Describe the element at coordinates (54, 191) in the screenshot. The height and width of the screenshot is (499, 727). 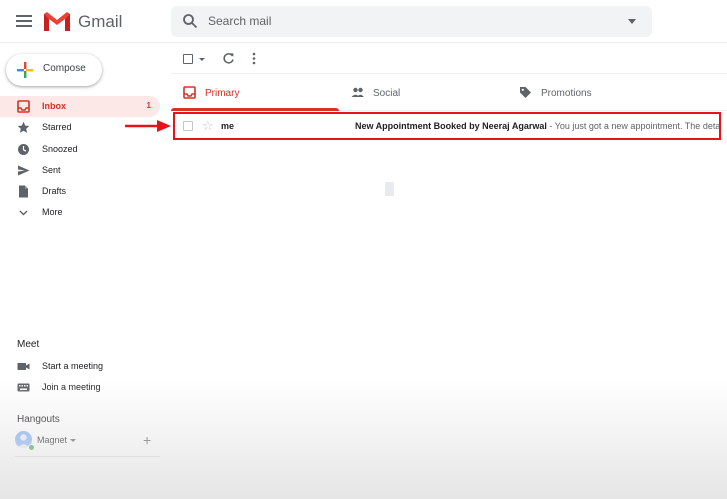
I see `sidebar-item-label: Drafts` at that location.